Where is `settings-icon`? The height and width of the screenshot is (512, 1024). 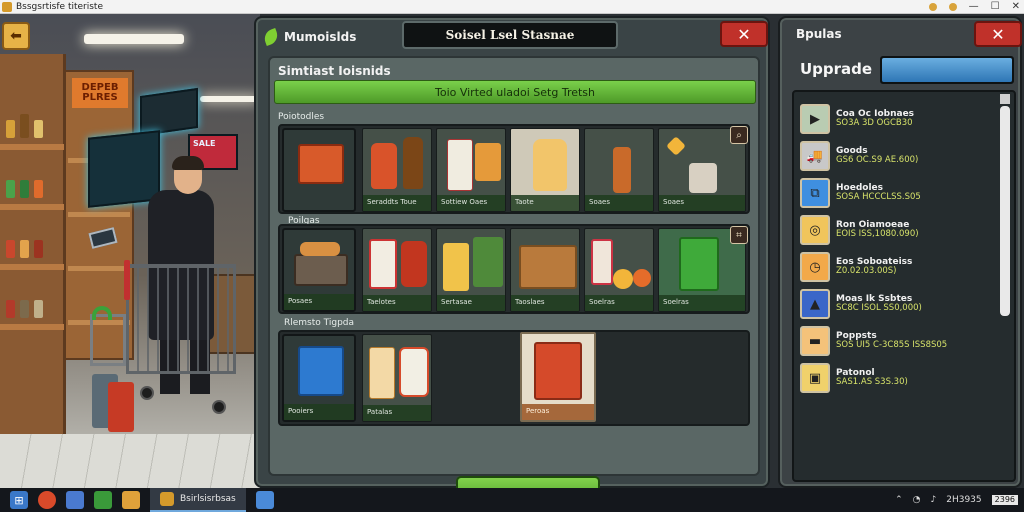 settings-icon is located at coordinates (264, 500).